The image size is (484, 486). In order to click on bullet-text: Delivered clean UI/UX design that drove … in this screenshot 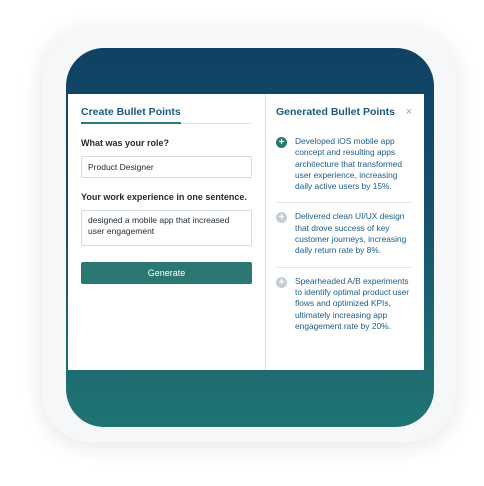, I will do `click(351, 233)`.